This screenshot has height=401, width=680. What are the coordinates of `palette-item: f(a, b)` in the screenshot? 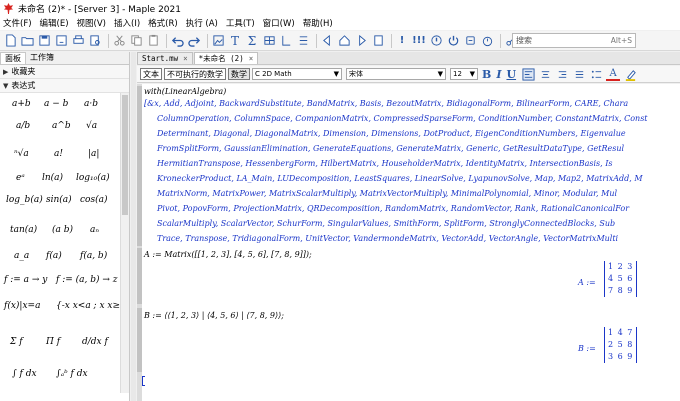 It's located at (93, 256).